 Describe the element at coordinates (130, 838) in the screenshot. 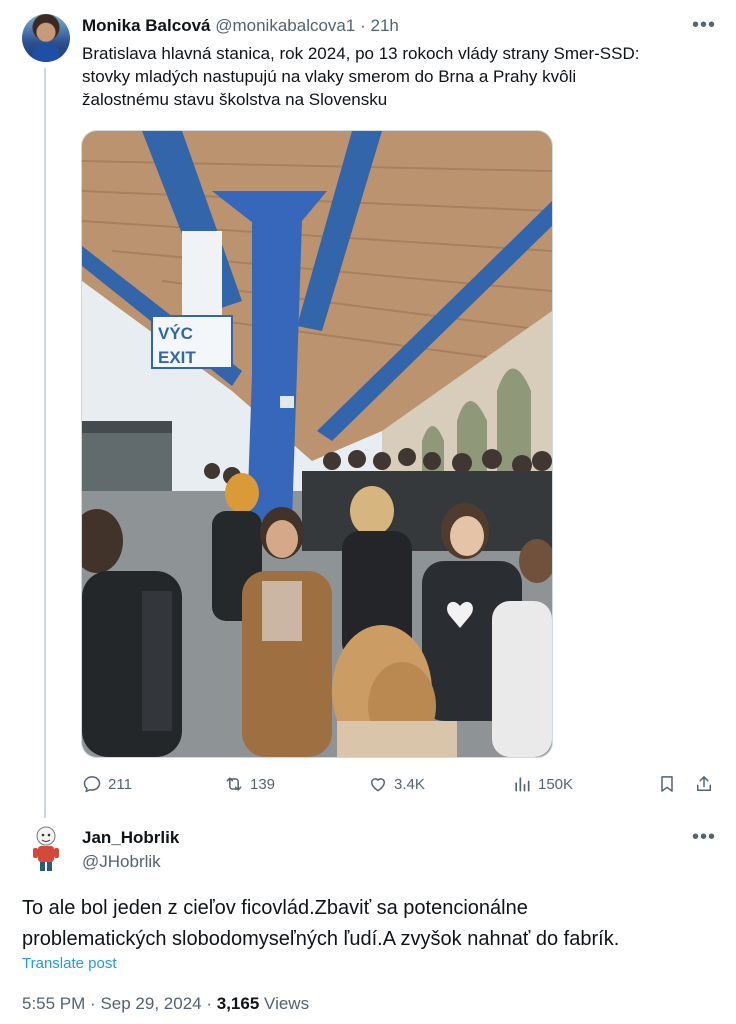

I see `reply-author-name: Jan_Hobrlik` at that location.